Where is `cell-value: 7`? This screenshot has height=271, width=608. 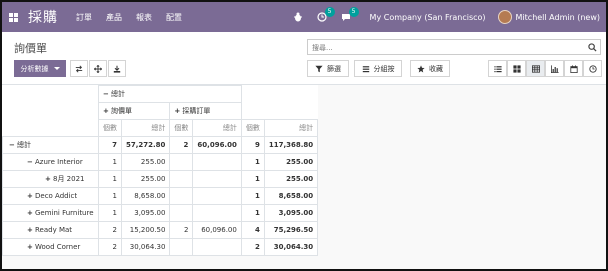
cell-value: 7 is located at coordinates (110, 145).